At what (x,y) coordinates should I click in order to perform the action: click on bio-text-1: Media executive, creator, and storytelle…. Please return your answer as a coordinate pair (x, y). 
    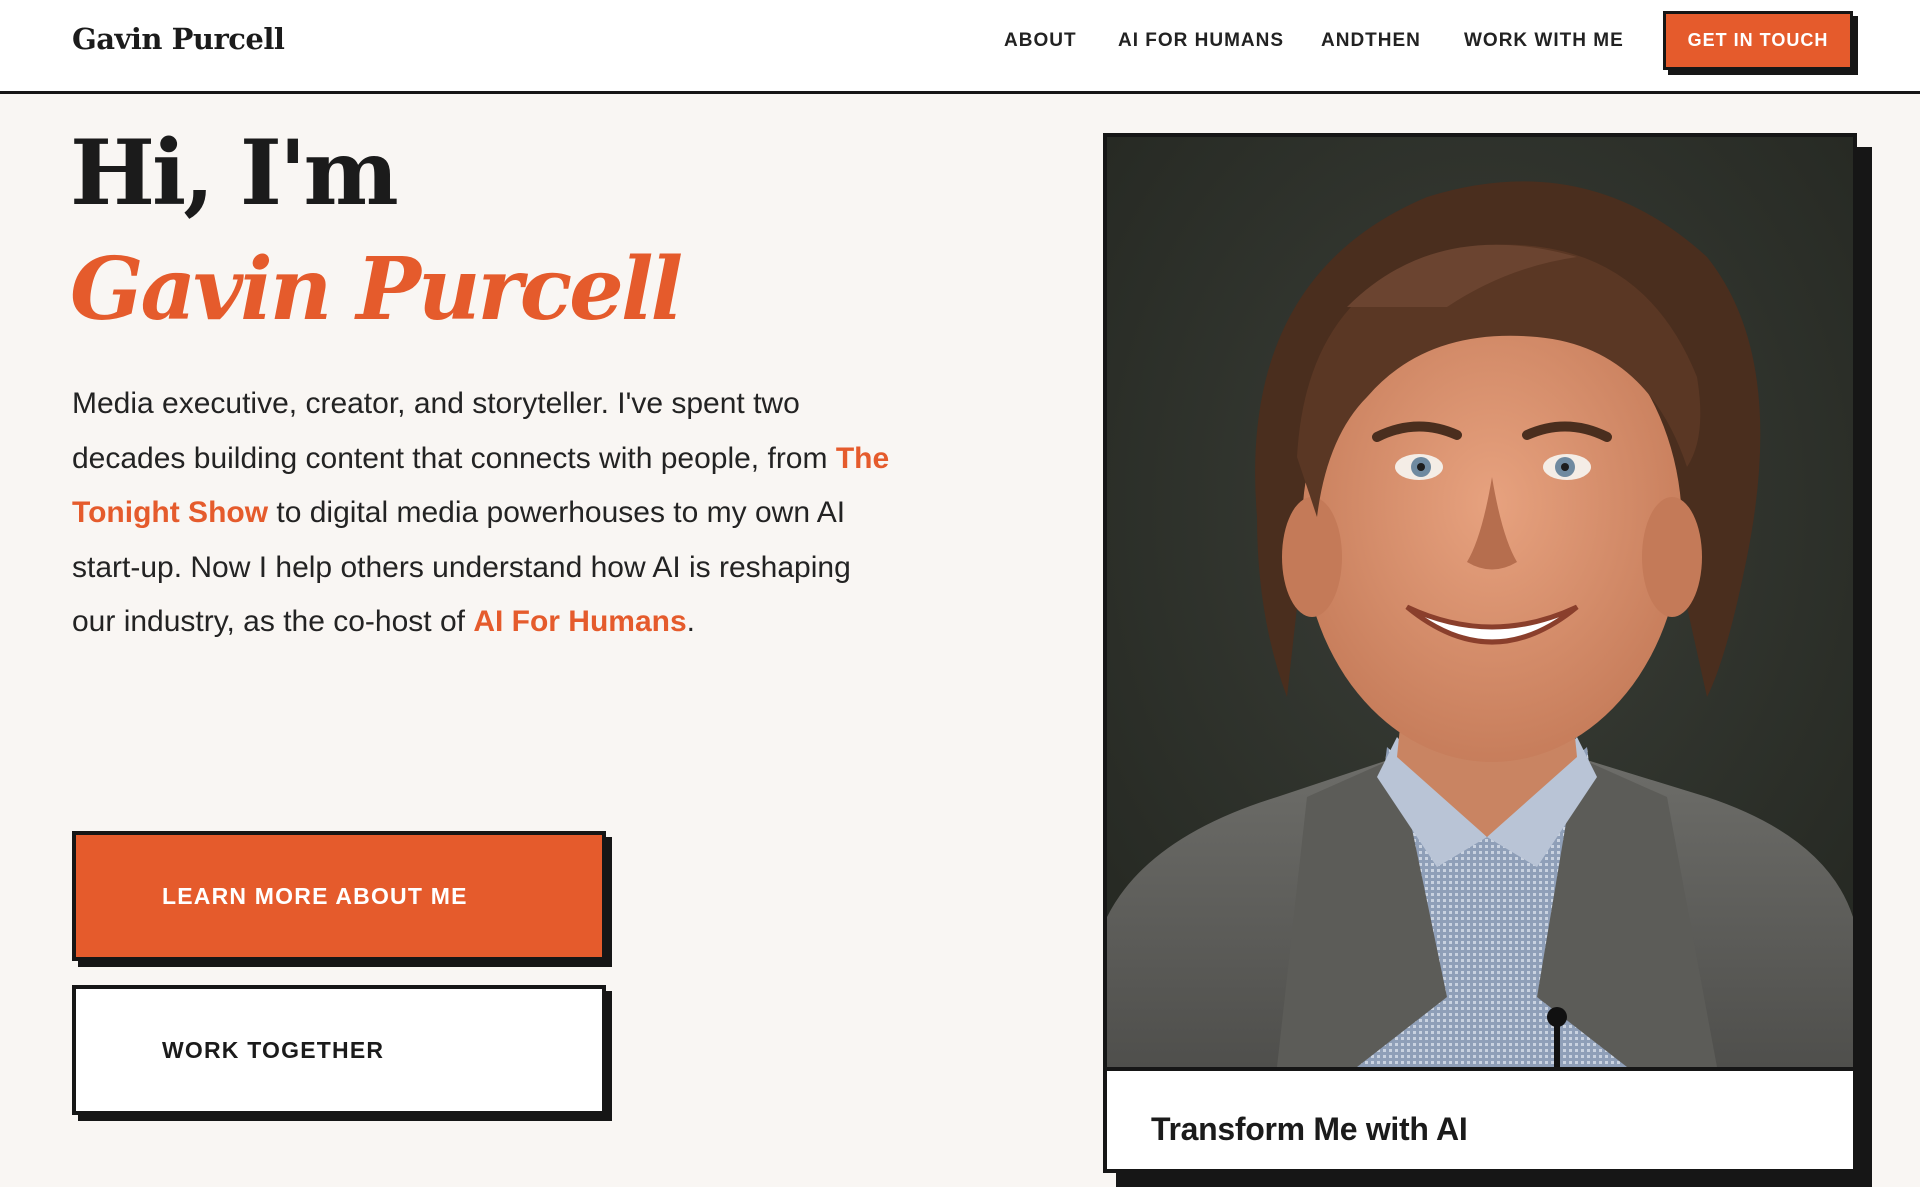
    Looking at the image, I should click on (454, 431).